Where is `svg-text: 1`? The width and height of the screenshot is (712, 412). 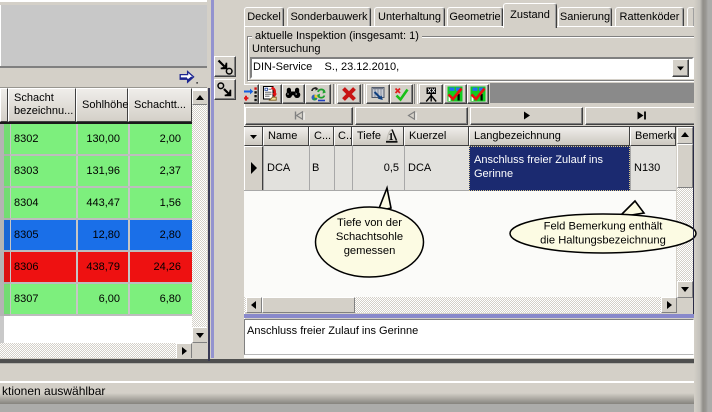
svg-text: 1 is located at coordinates (390, 137).